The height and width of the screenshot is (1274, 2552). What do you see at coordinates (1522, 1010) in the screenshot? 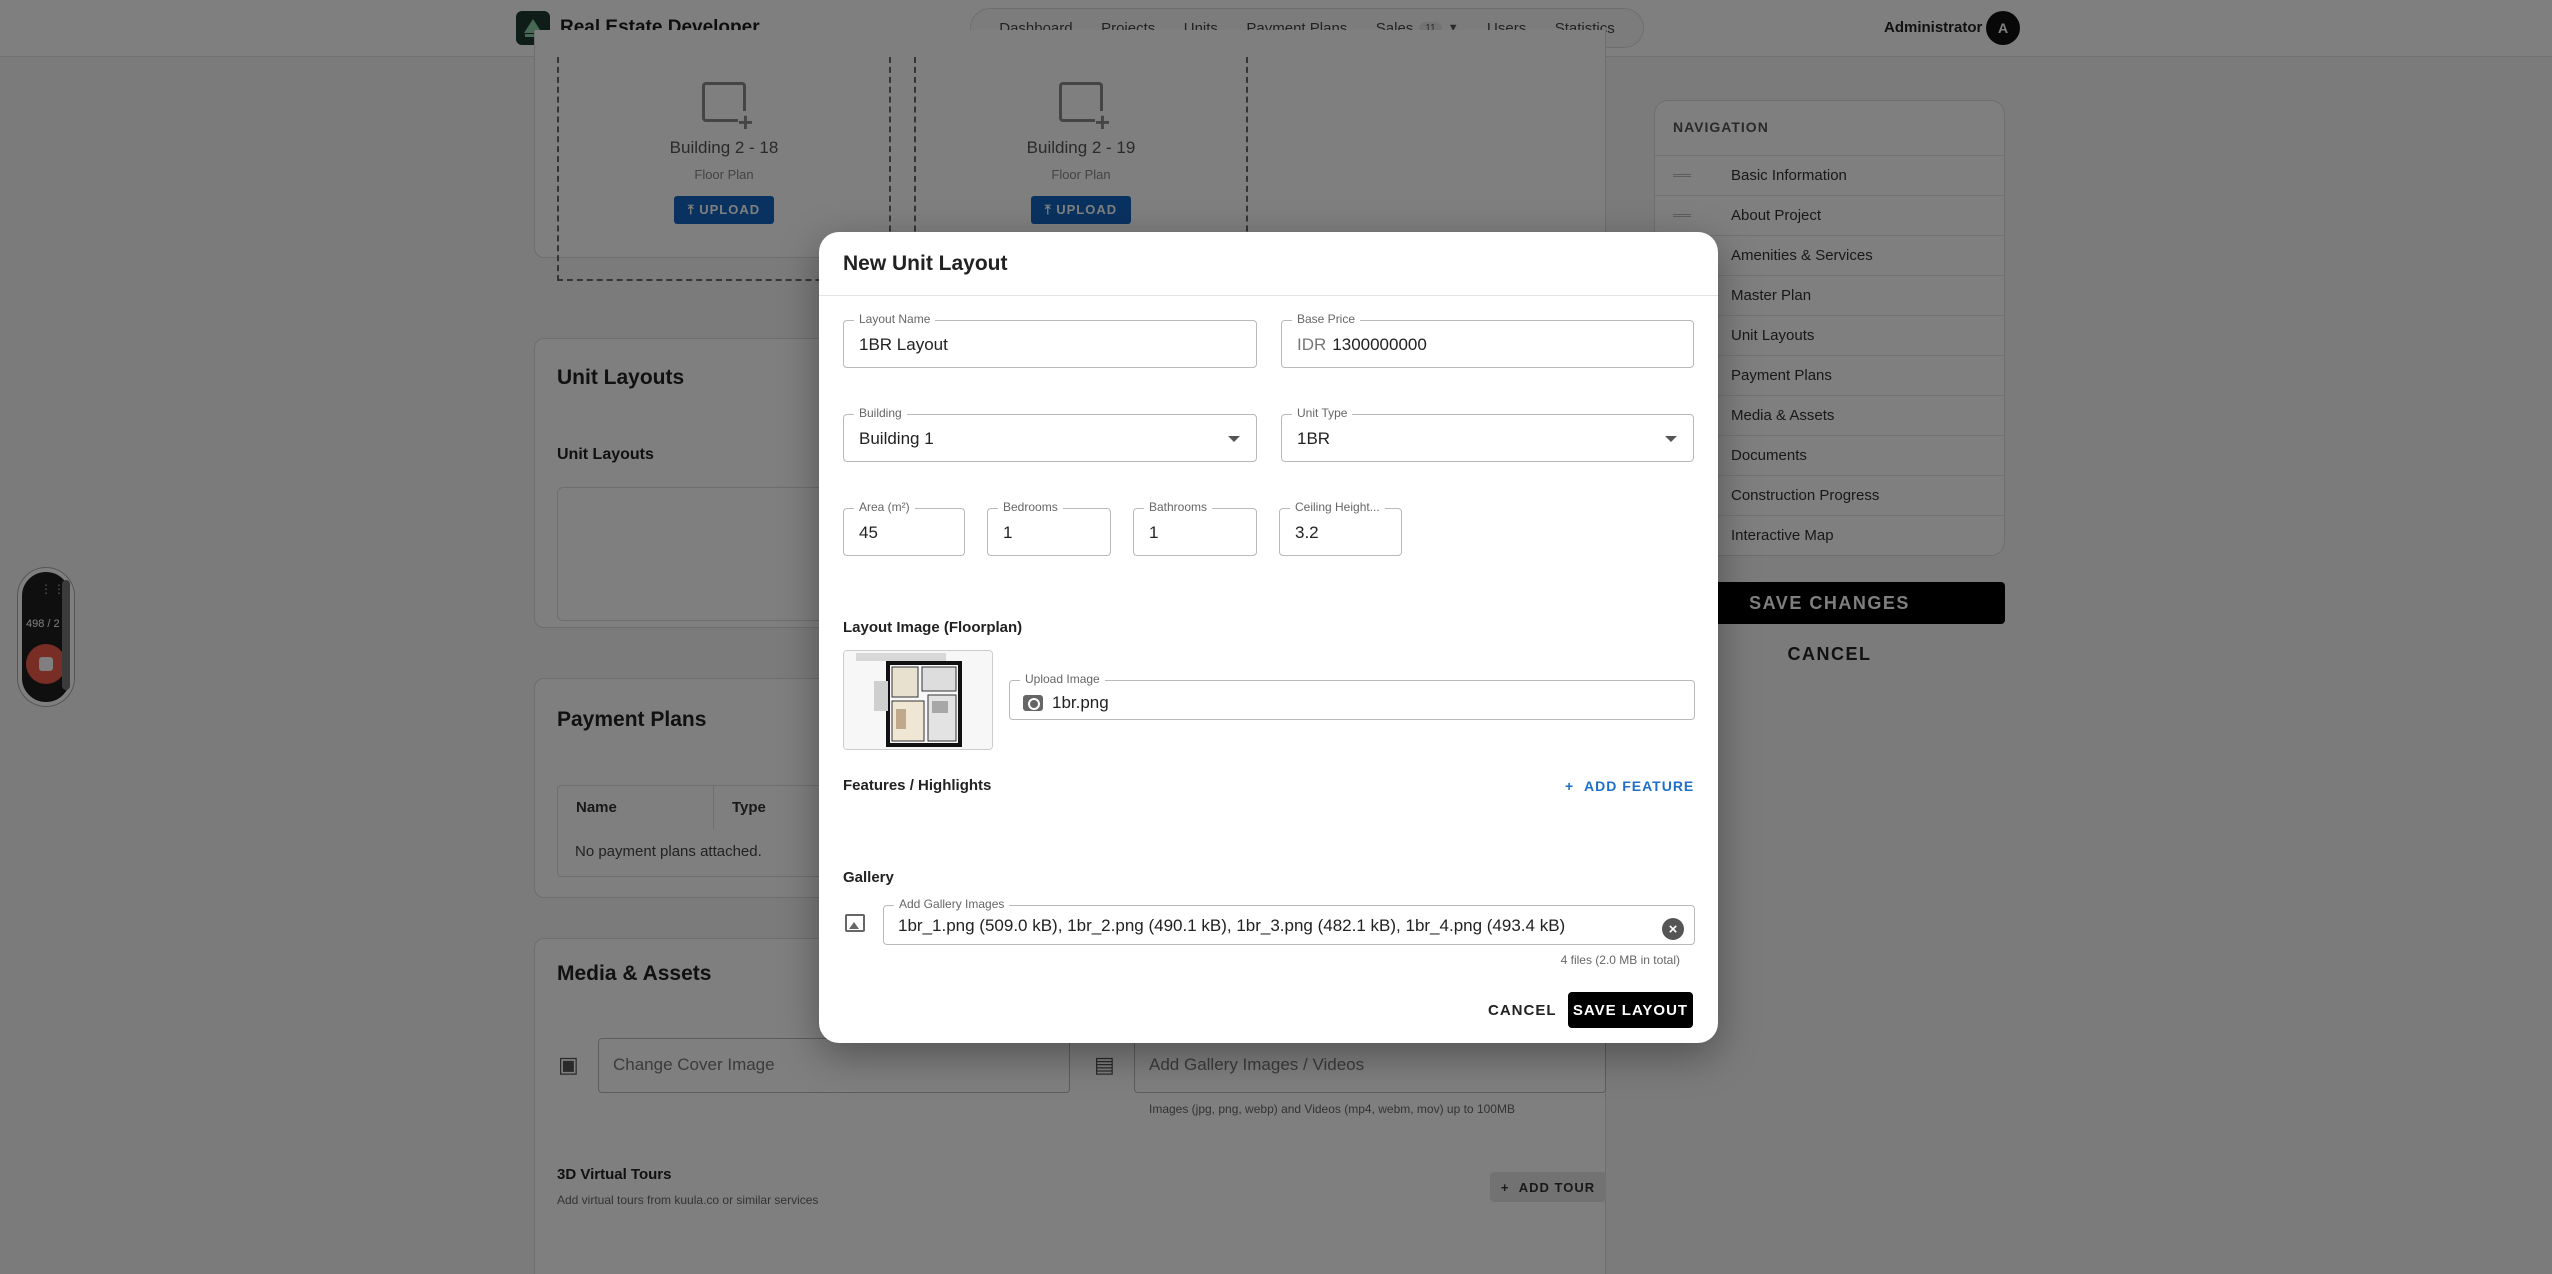
I see `dialog-cancel-button: CANCEL` at bounding box center [1522, 1010].